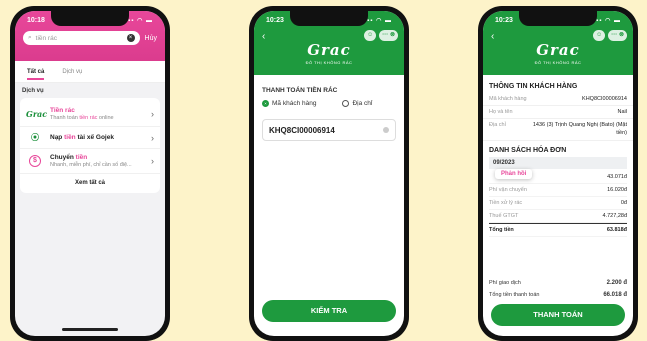  I want to click on radio-address: Địa chỉ, so click(357, 103).